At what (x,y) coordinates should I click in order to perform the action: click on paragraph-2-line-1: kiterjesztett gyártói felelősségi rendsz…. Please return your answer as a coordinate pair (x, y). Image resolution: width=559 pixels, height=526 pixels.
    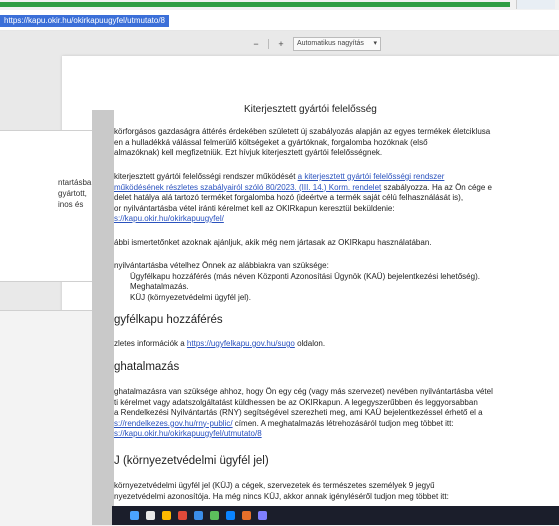
    Looking at the image, I should click on (279, 176).